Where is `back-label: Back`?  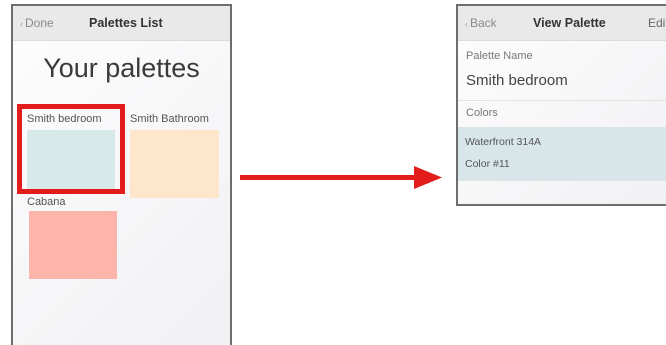 back-label: Back is located at coordinates (483, 23).